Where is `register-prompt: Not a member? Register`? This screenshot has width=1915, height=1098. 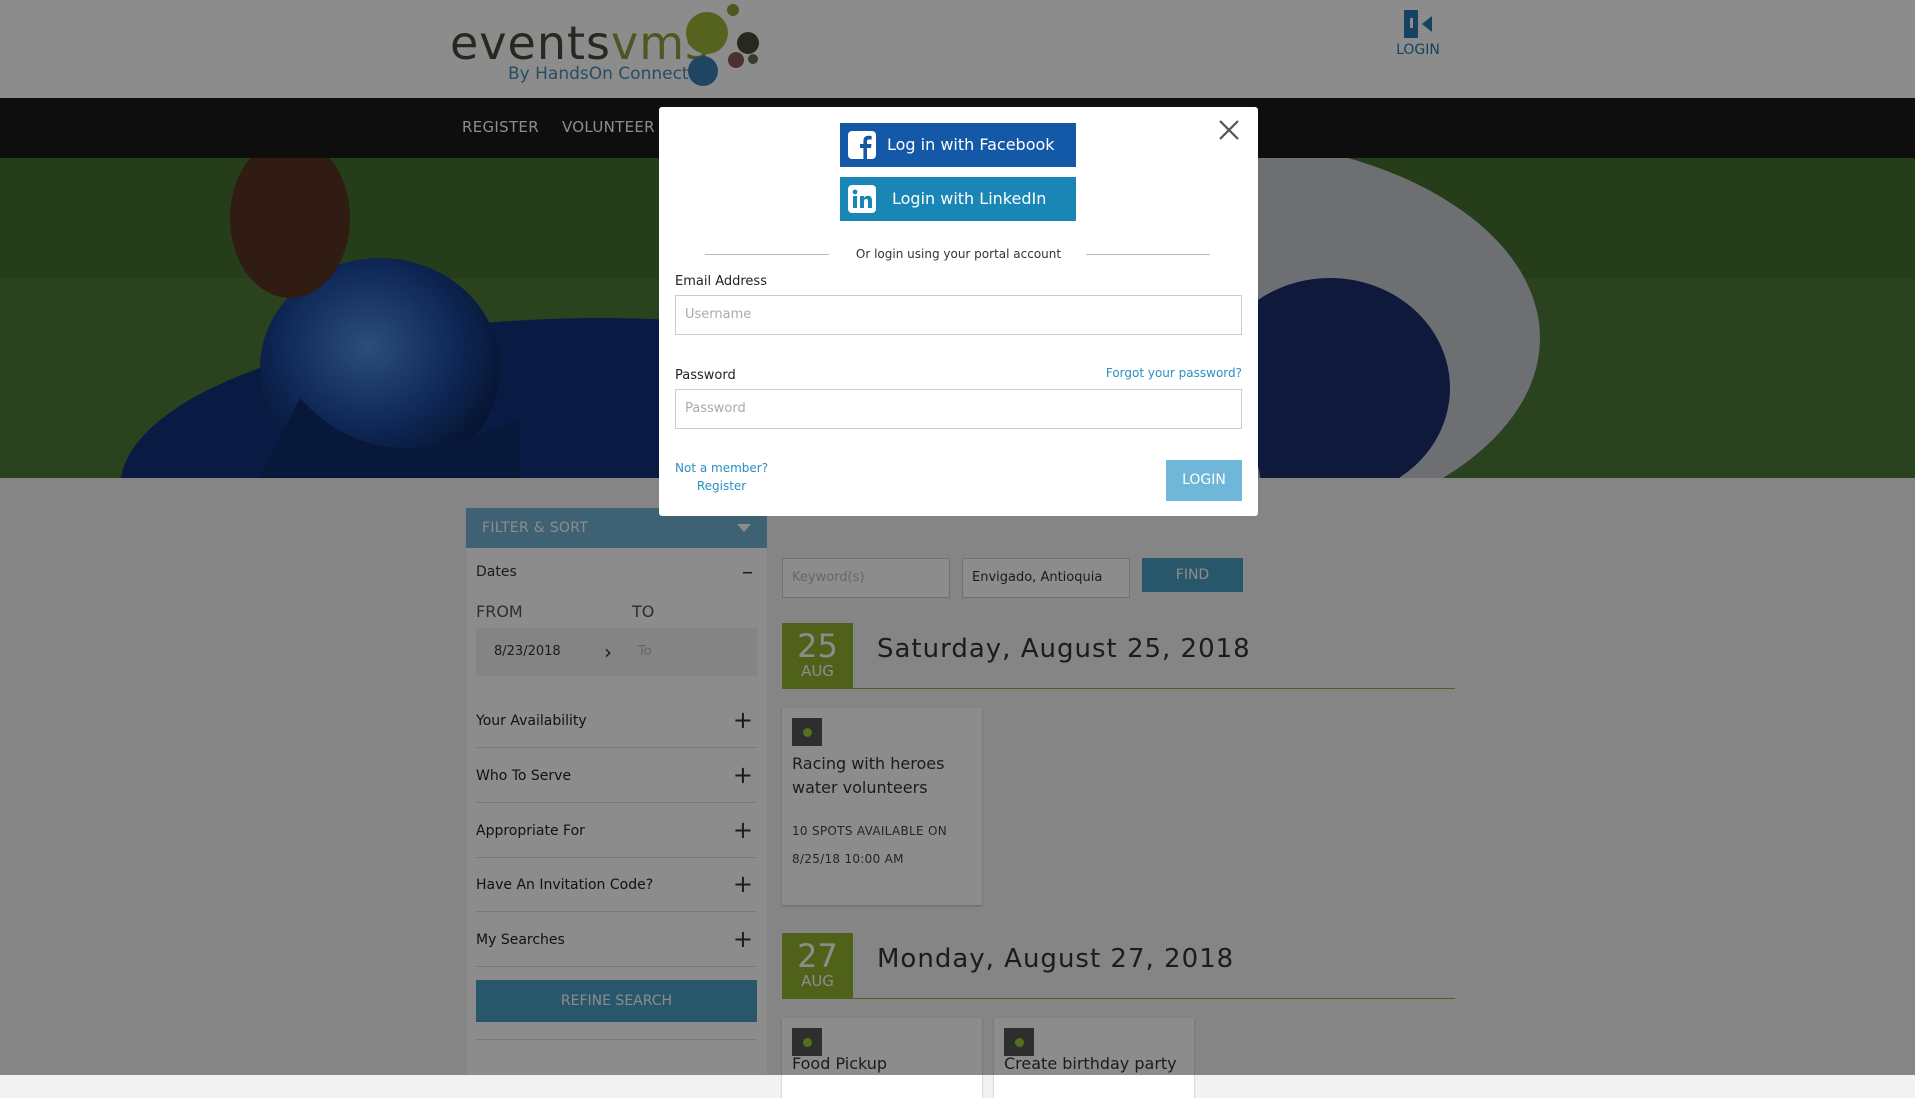 register-prompt: Not a member? Register is located at coordinates (721, 477).